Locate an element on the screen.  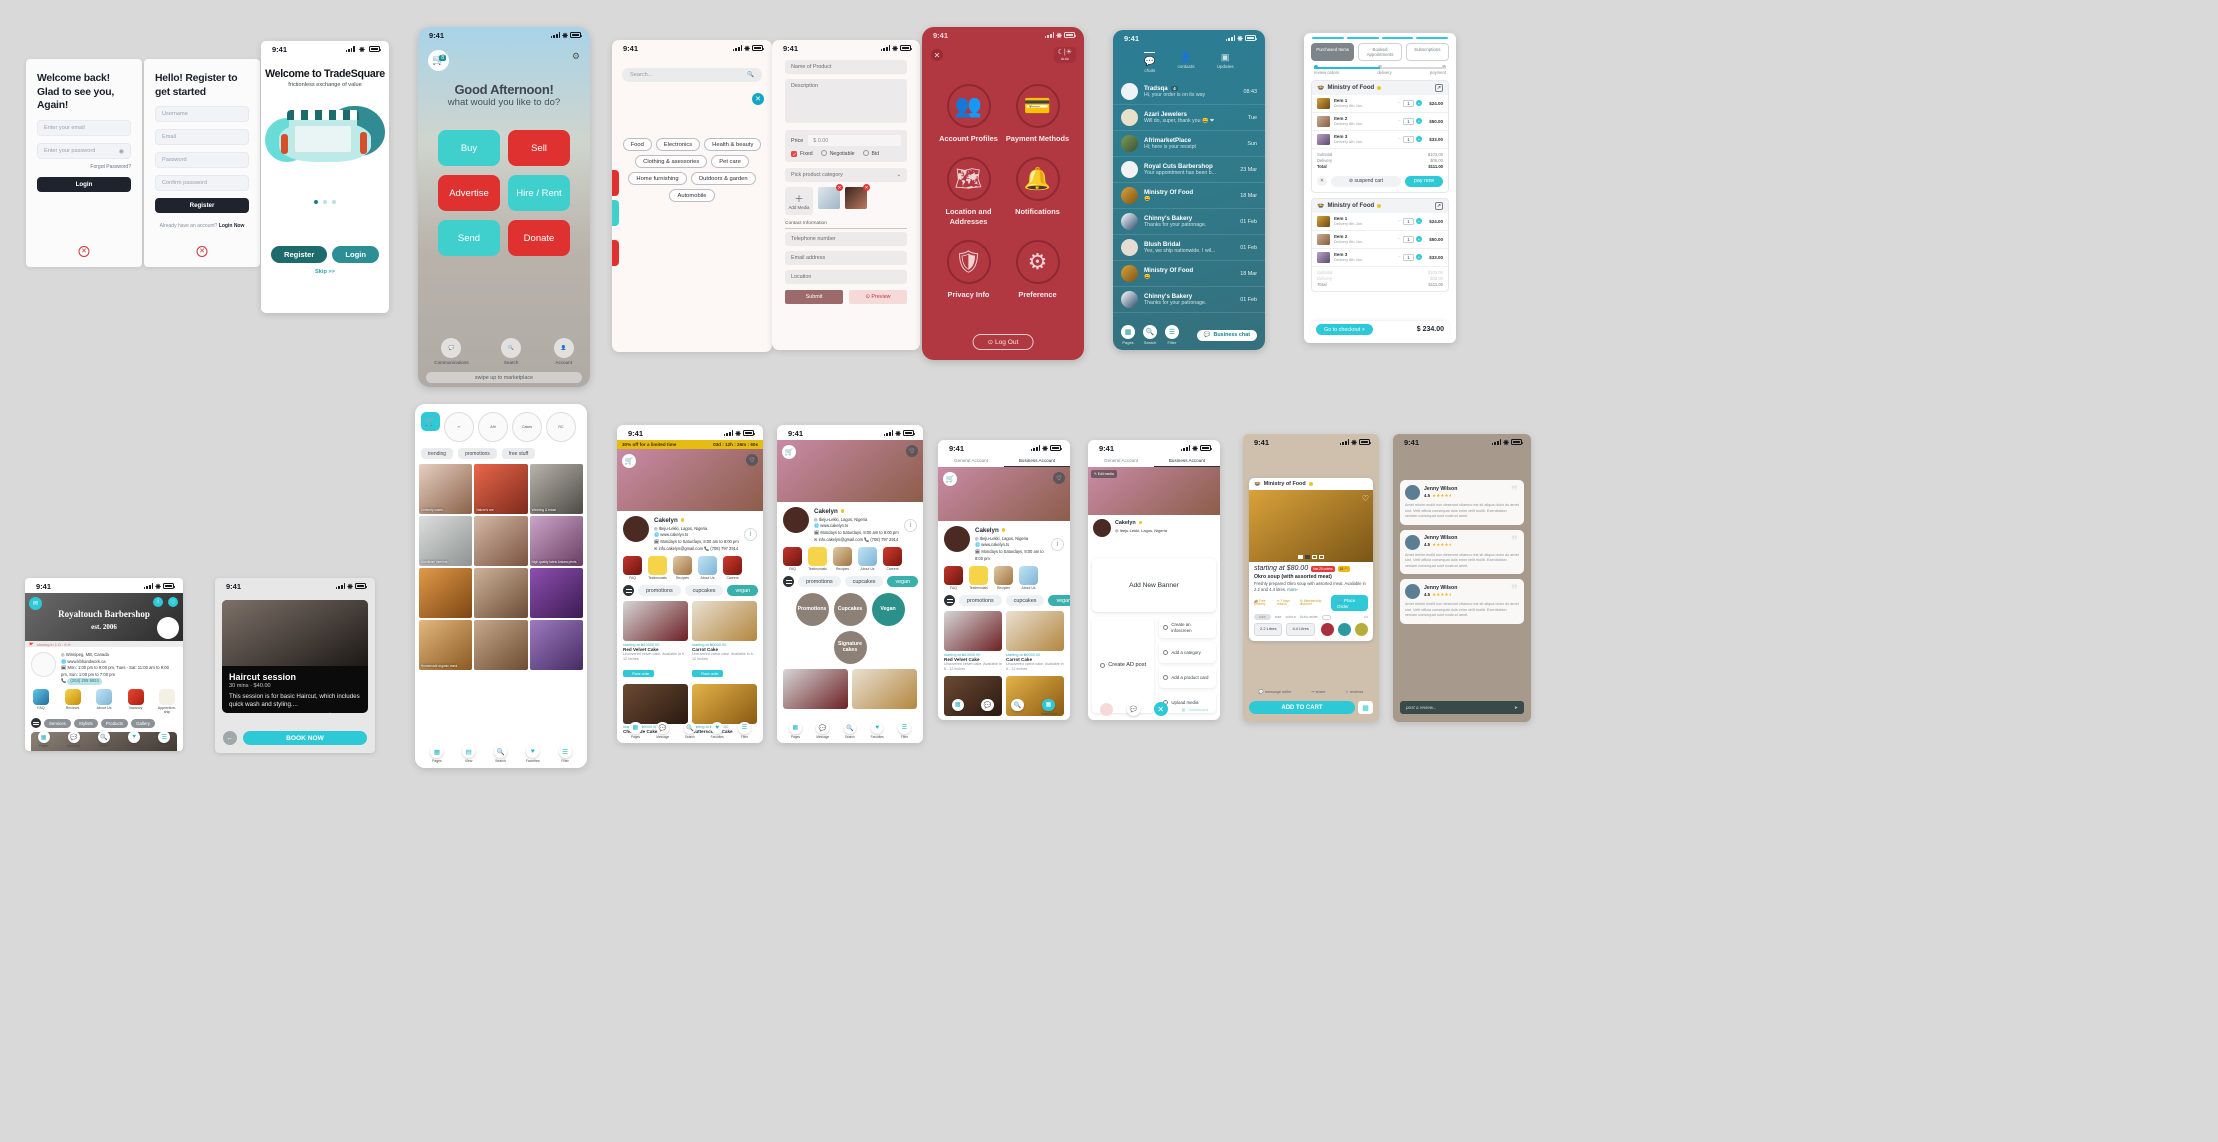
tab-services: Services is located at coordinates (57, 723).